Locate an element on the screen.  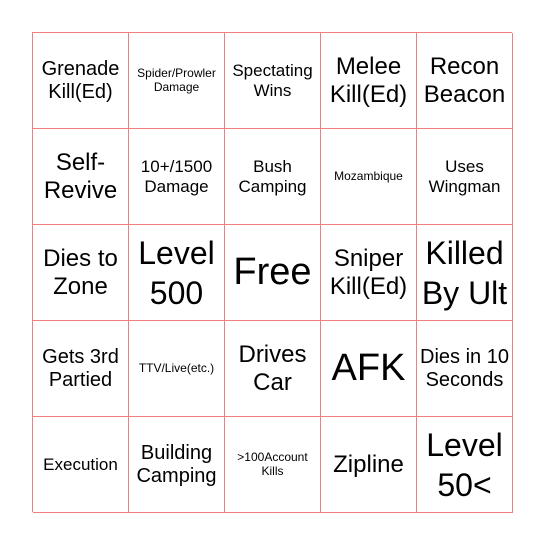
bingo-cell: Free is located at coordinates (273, 273).